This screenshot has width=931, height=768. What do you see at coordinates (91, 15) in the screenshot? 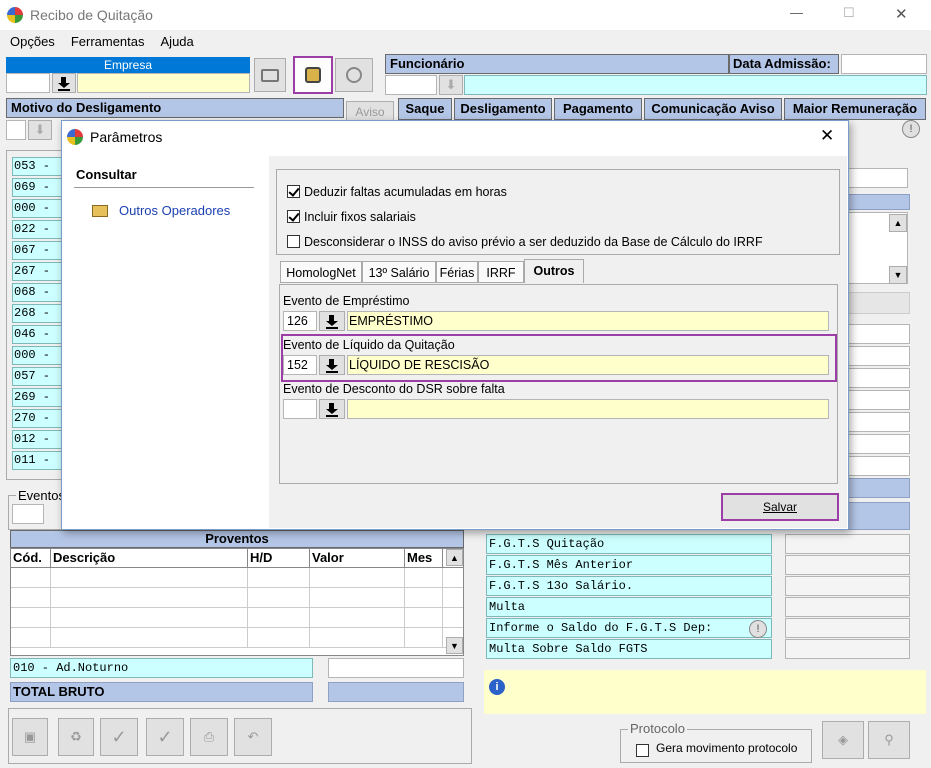
I see `window-title: Recibo de Quitação` at bounding box center [91, 15].